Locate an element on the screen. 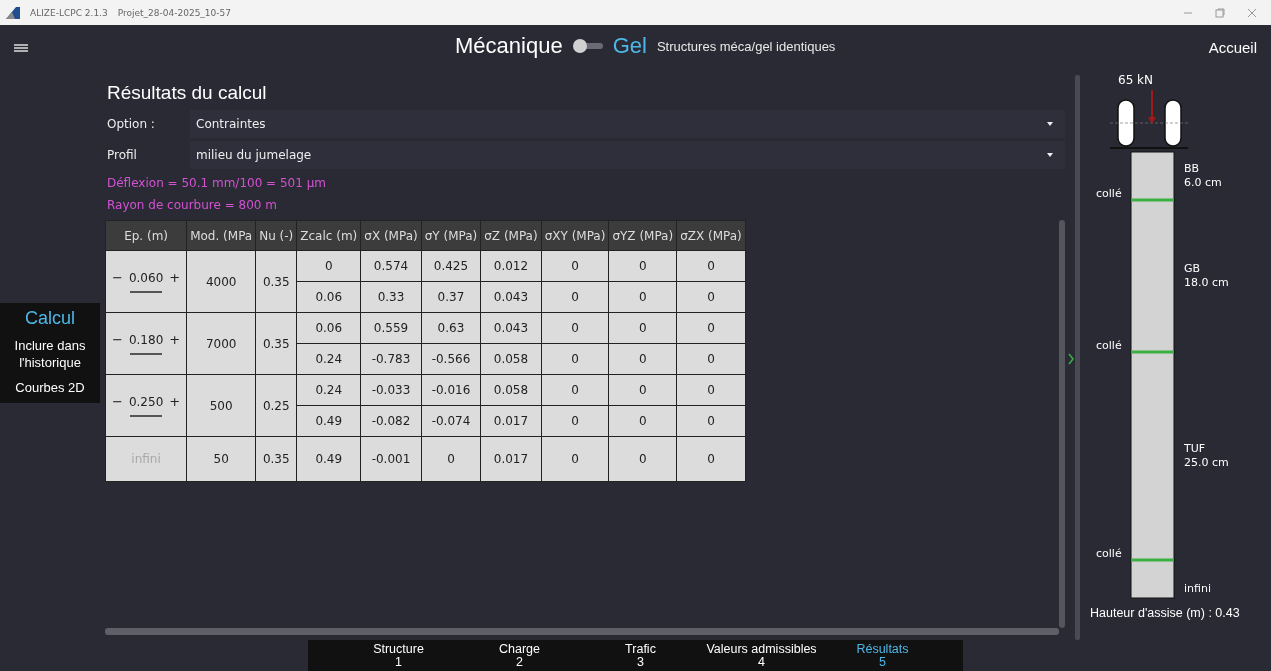 This screenshot has height=671, width=1271. dropdown: milieu du jumelage is located at coordinates (627, 155).